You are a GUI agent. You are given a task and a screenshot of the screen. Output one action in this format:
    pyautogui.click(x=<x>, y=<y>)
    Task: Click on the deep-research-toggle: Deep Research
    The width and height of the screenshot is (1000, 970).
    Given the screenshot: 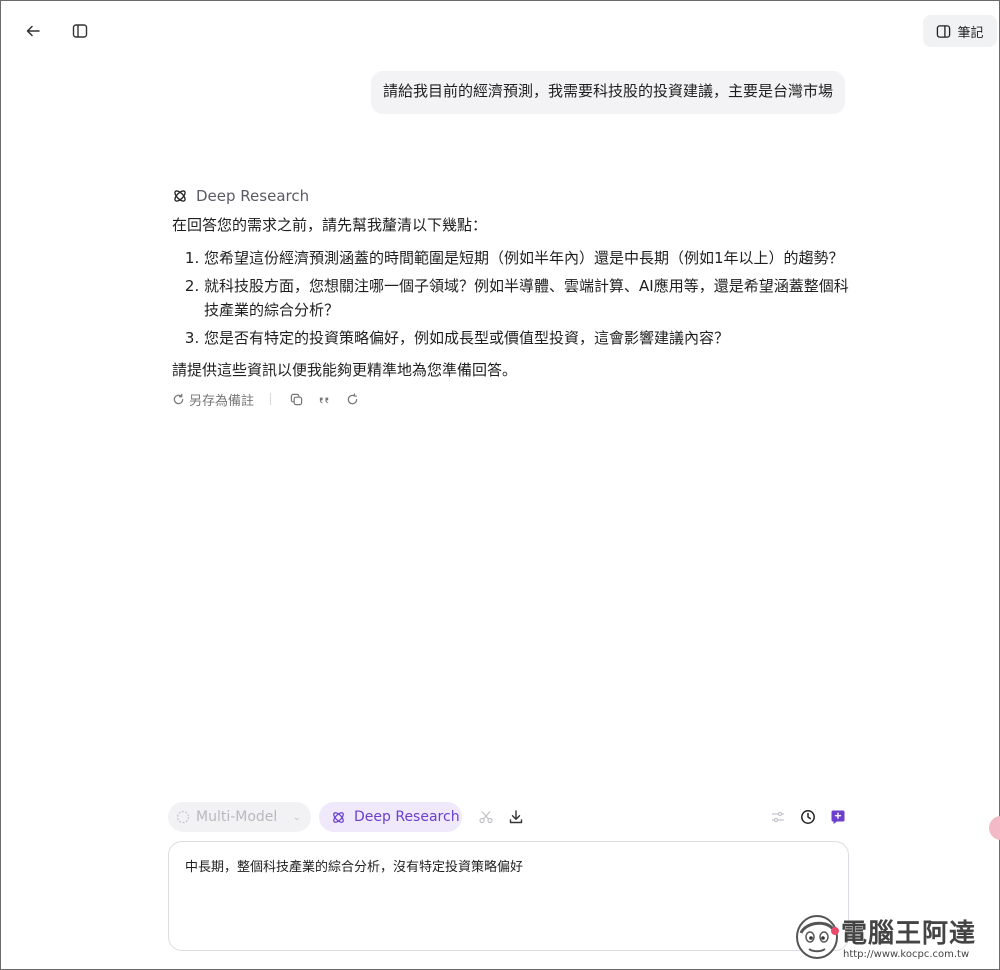 What is the action you would take?
    pyautogui.click(x=390, y=817)
    